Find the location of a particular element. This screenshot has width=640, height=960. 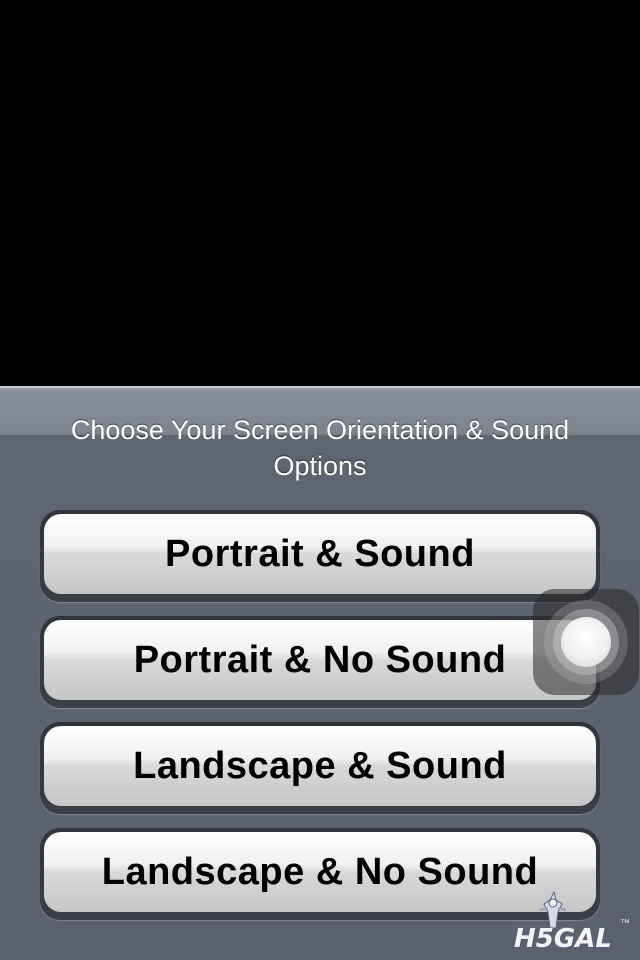

option-portrait-no-sound-frame: Portrait & No Sound is located at coordinates (320, 662).